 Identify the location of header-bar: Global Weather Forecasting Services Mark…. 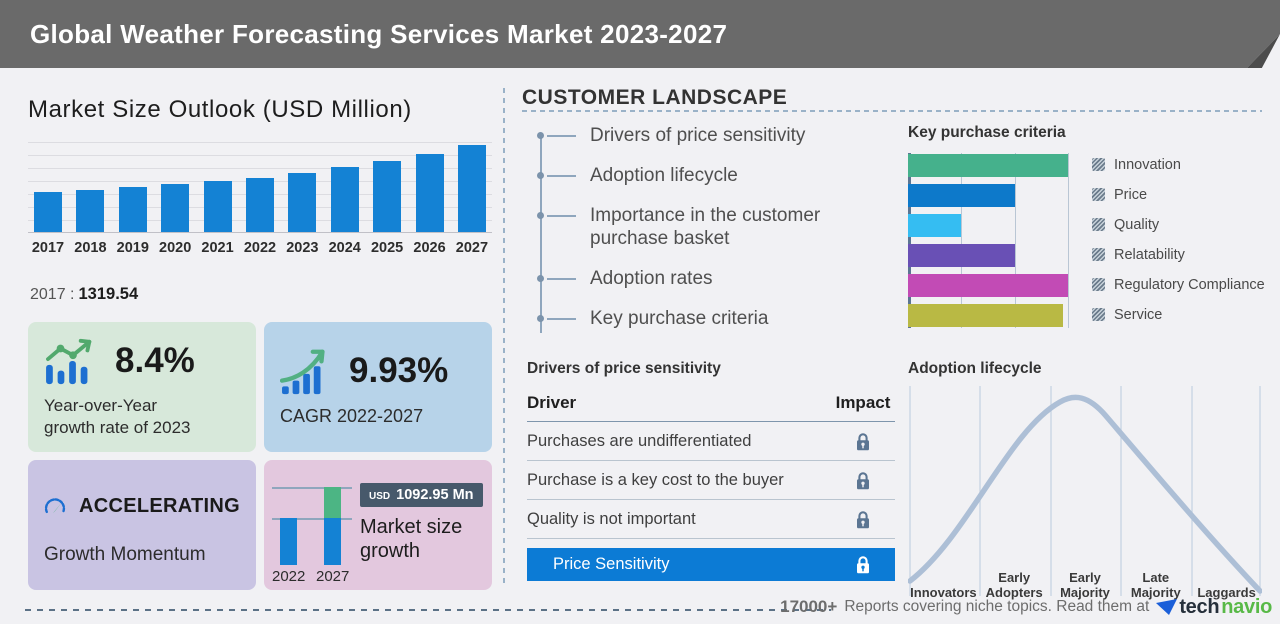
(640, 34).